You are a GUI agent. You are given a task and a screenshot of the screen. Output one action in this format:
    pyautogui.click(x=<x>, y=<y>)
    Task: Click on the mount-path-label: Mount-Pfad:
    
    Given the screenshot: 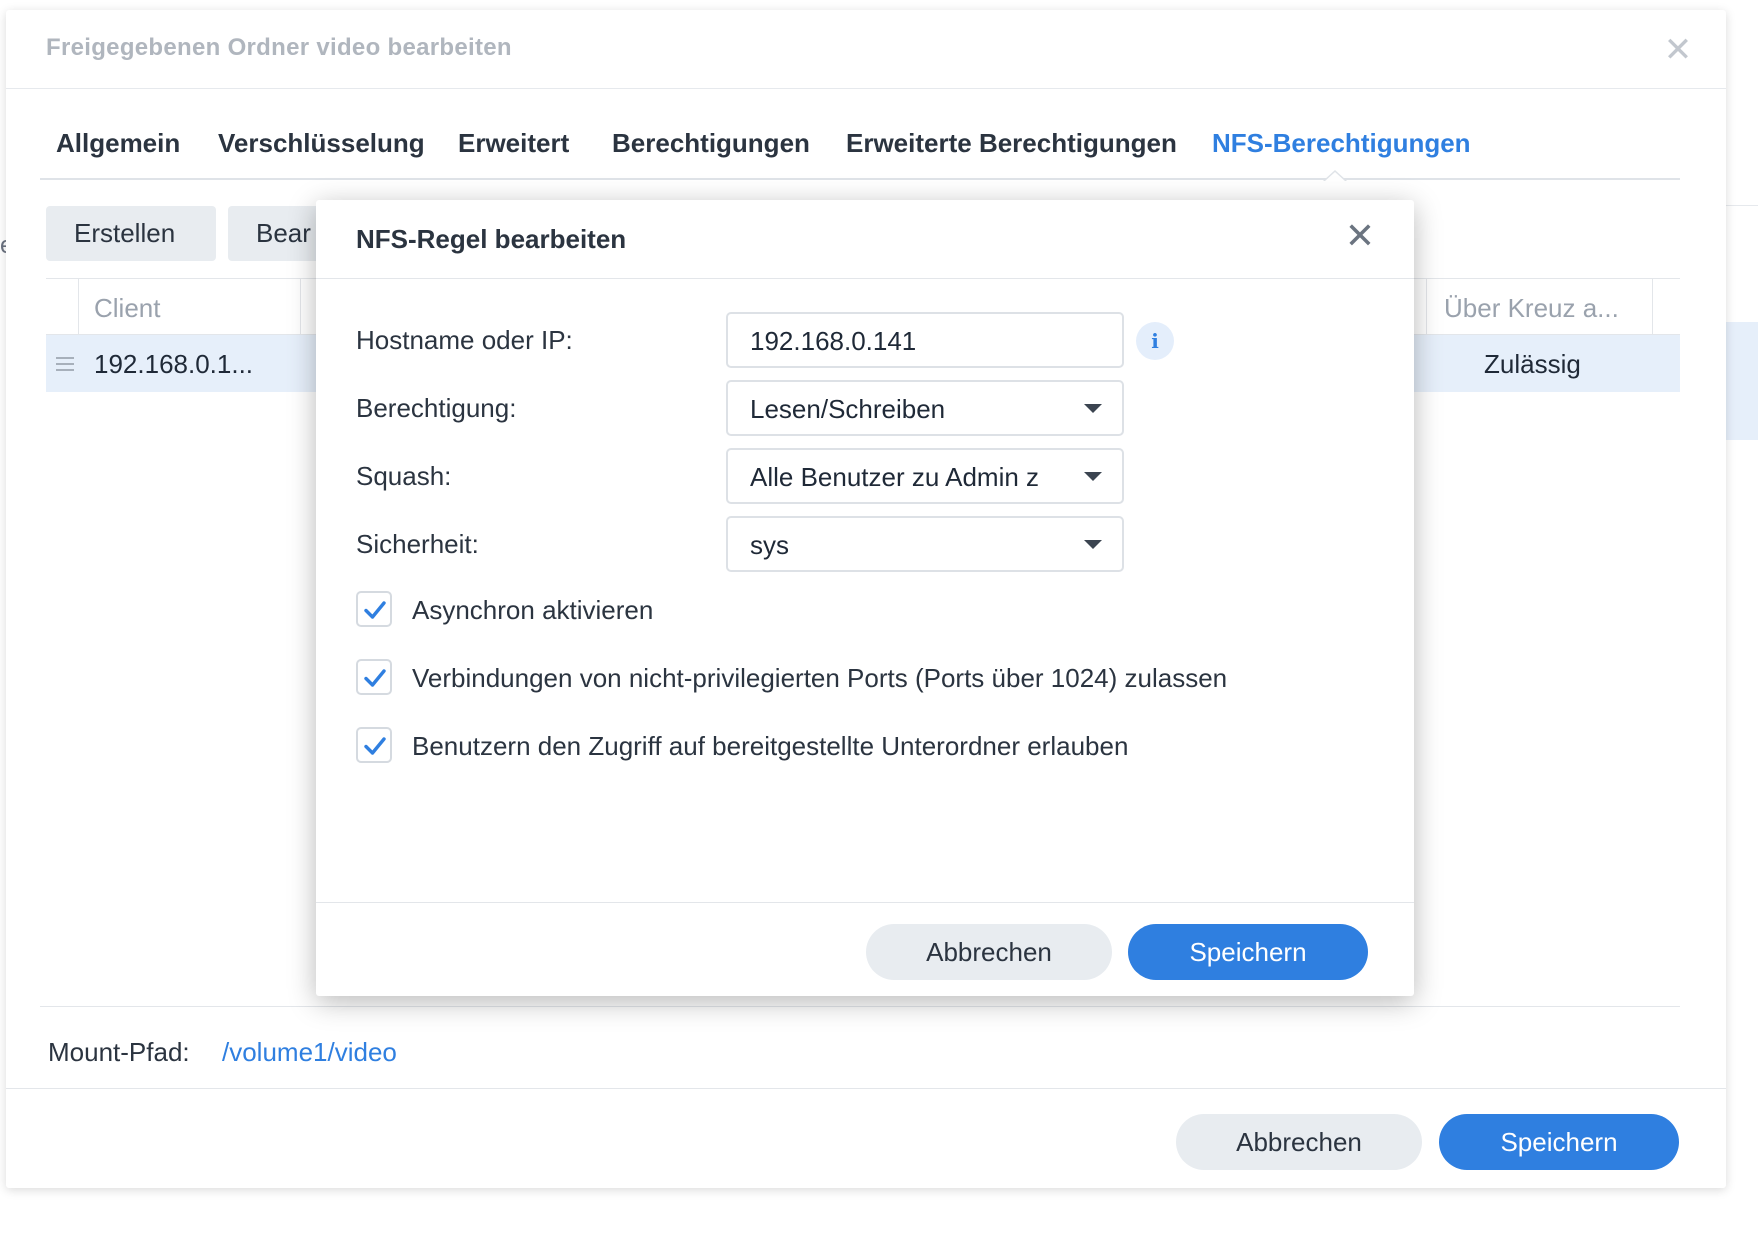 What is the action you would take?
    pyautogui.click(x=119, y=1052)
    